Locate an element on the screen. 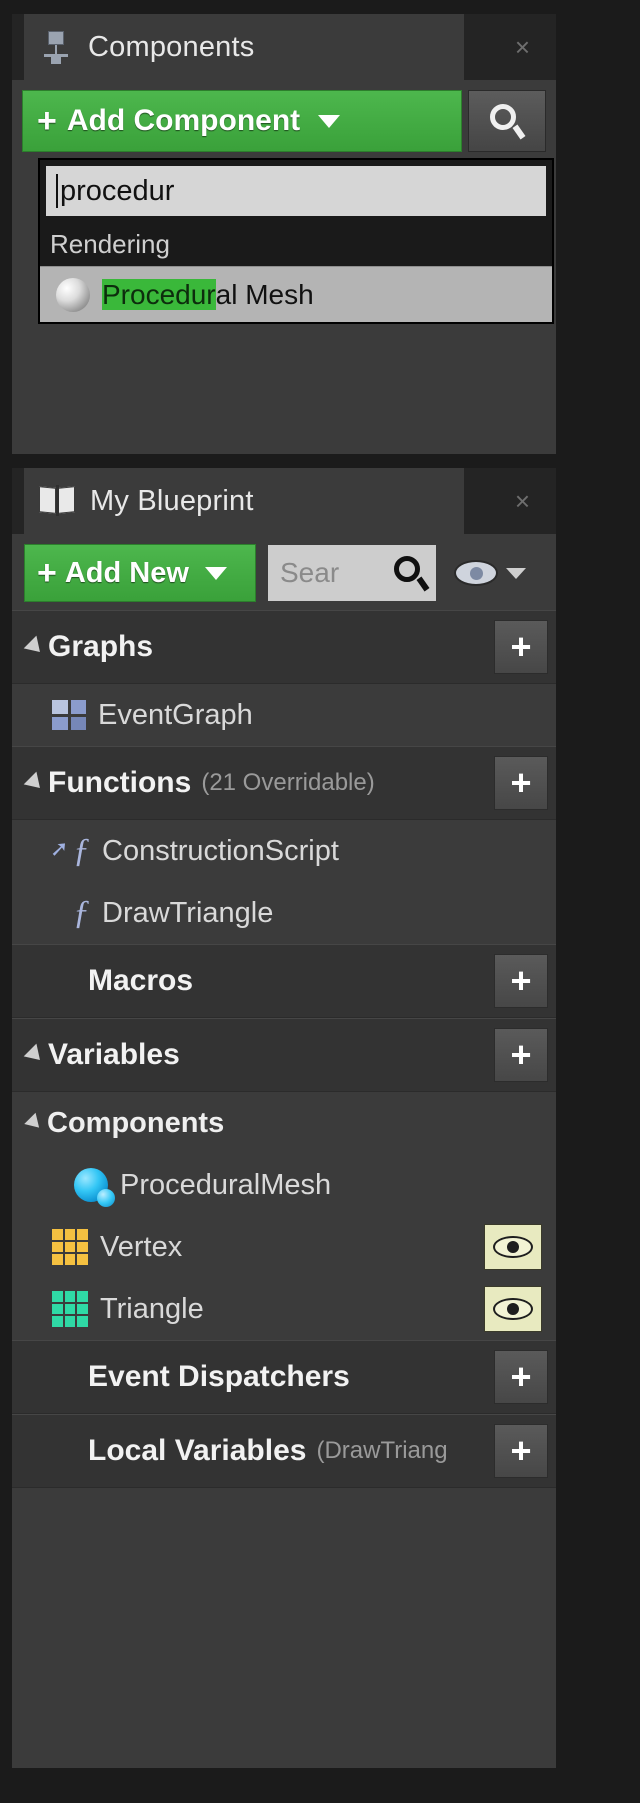 Image resolution: width=640 pixels, height=1803 pixels. tree-item-label: Vertex is located at coordinates (141, 1246).